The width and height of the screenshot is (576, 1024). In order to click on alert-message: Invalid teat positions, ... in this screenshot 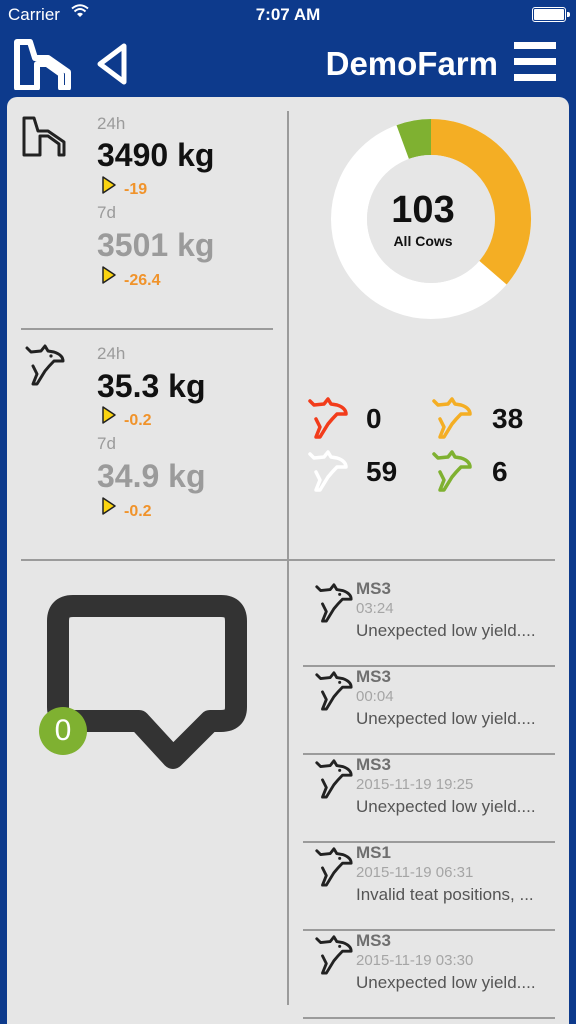, I will do `click(445, 894)`.